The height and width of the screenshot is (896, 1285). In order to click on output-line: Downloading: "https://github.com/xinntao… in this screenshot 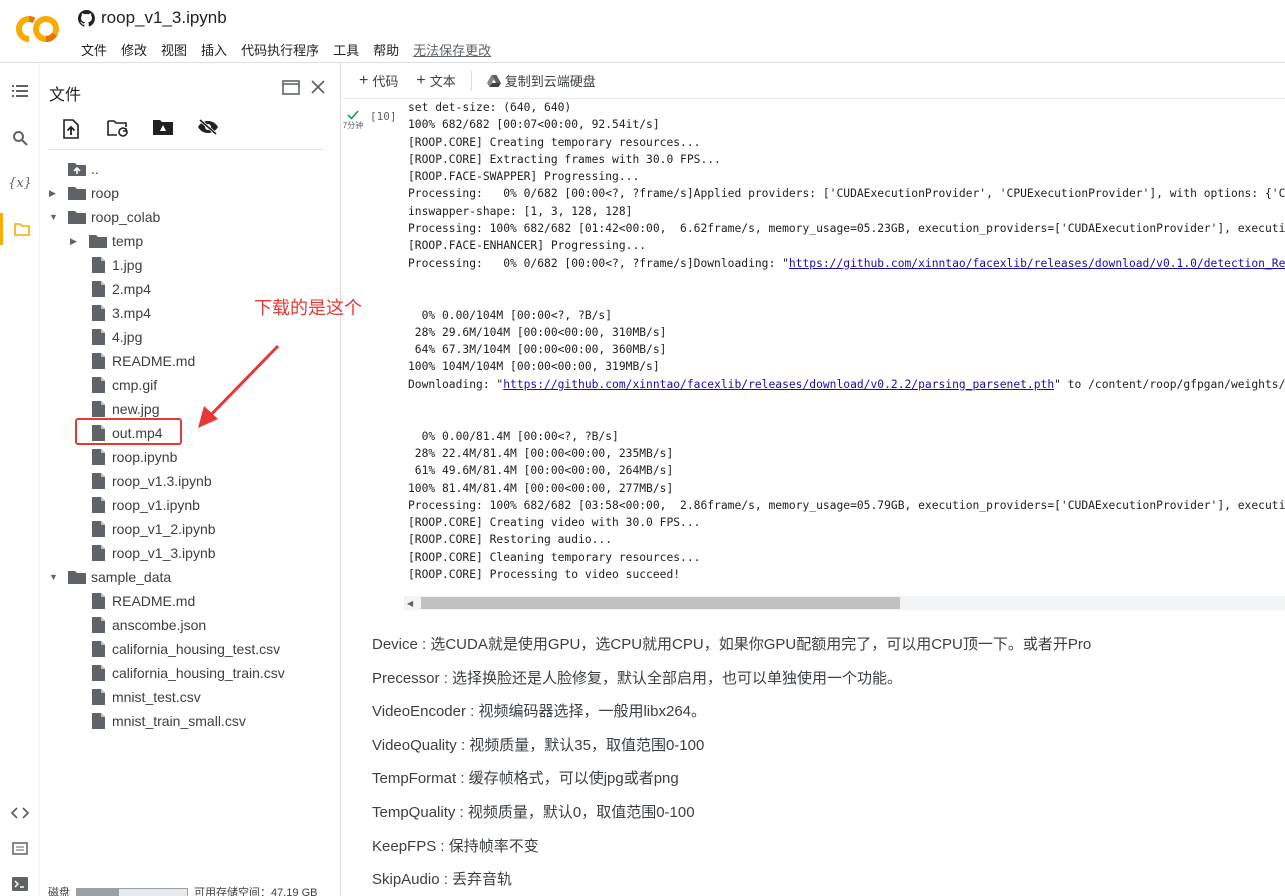, I will do `click(846, 384)`.